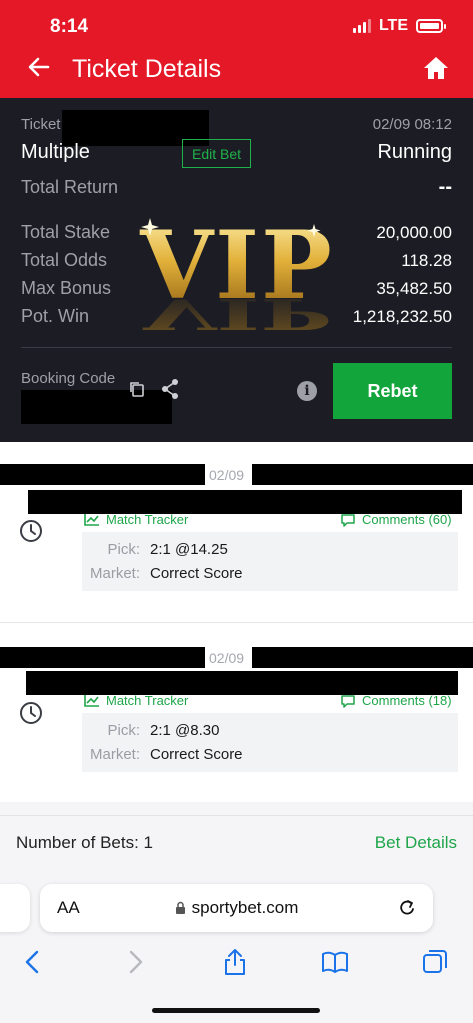 The width and height of the screenshot is (473, 1023). What do you see at coordinates (236, 347) in the screenshot?
I see `divider` at bounding box center [236, 347].